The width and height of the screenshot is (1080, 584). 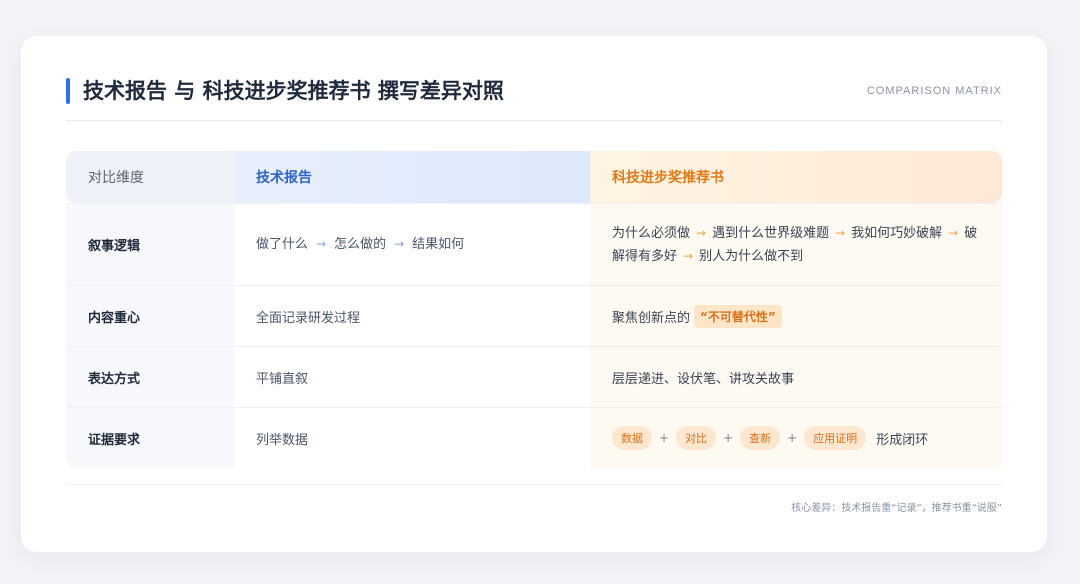 I want to click on flow-step: 做了什么, so click(x=282, y=244).